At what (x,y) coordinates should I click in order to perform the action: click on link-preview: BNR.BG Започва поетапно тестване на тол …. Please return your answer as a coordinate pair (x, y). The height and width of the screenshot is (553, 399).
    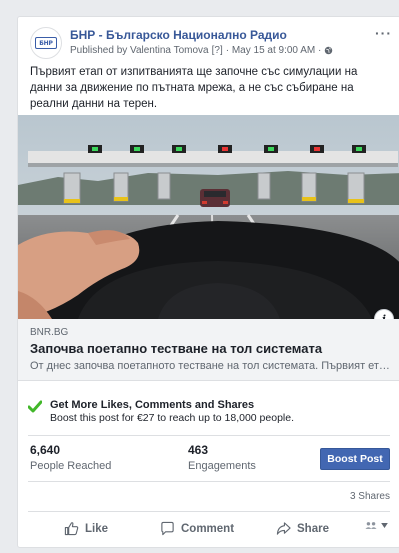
    Looking at the image, I should click on (208, 350).